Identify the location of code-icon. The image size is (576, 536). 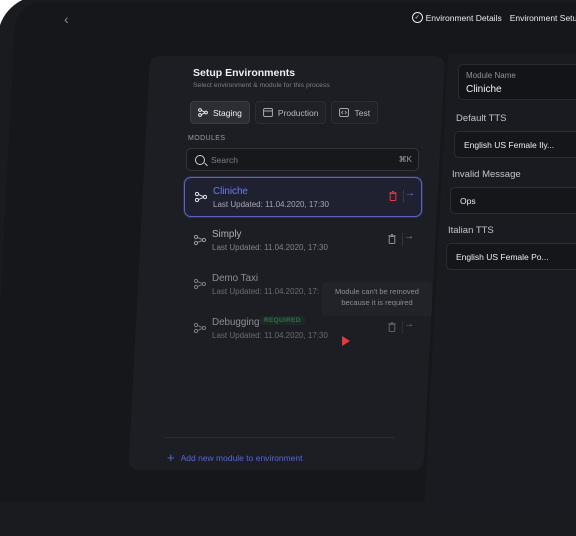
(344, 112).